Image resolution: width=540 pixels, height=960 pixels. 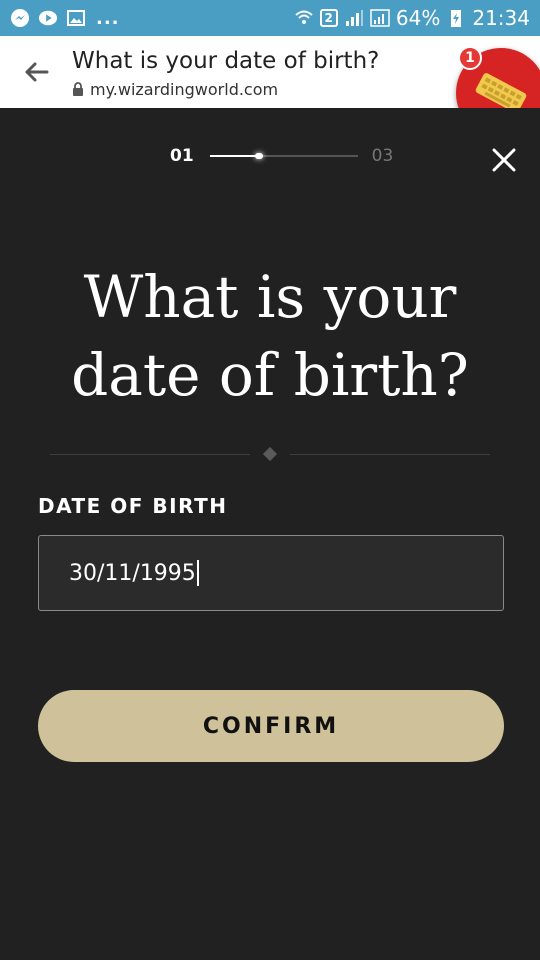 I want to click on progress-track, so click(x=283, y=156).